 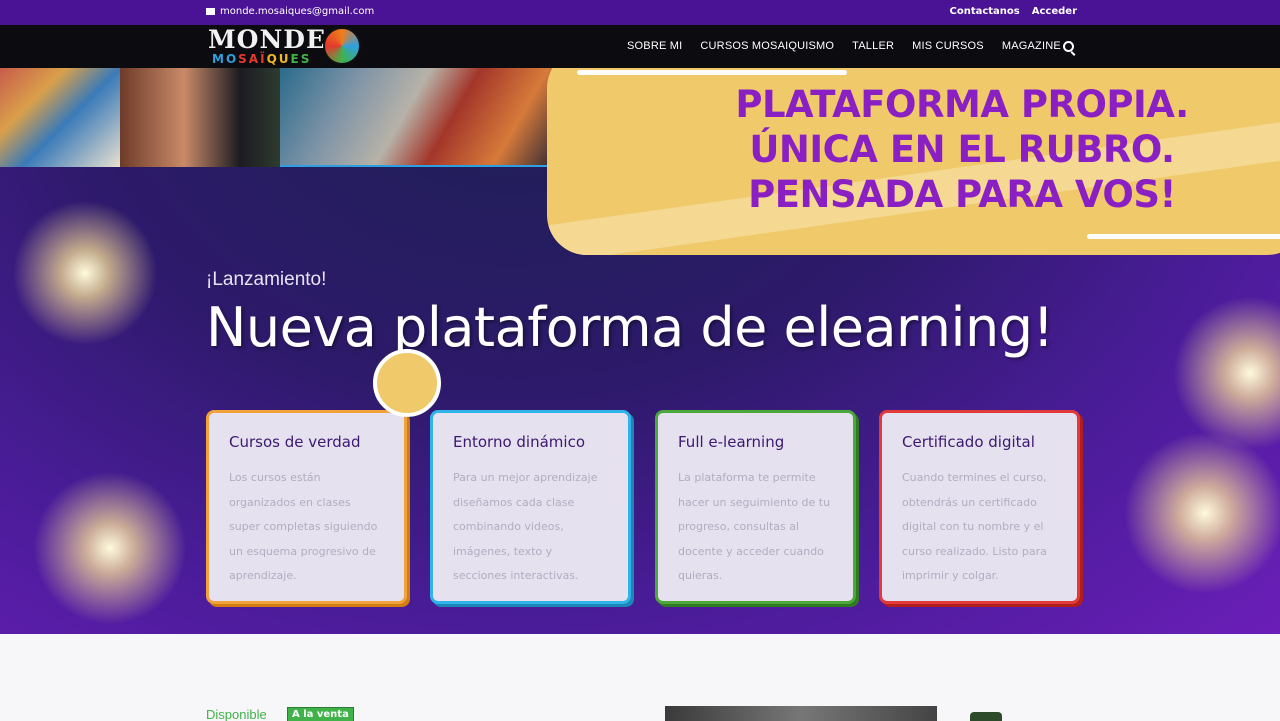 What do you see at coordinates (295, 442) in the screenshot?
I see `card-title: Cursos de verdad` at bounding box center [295, 442].